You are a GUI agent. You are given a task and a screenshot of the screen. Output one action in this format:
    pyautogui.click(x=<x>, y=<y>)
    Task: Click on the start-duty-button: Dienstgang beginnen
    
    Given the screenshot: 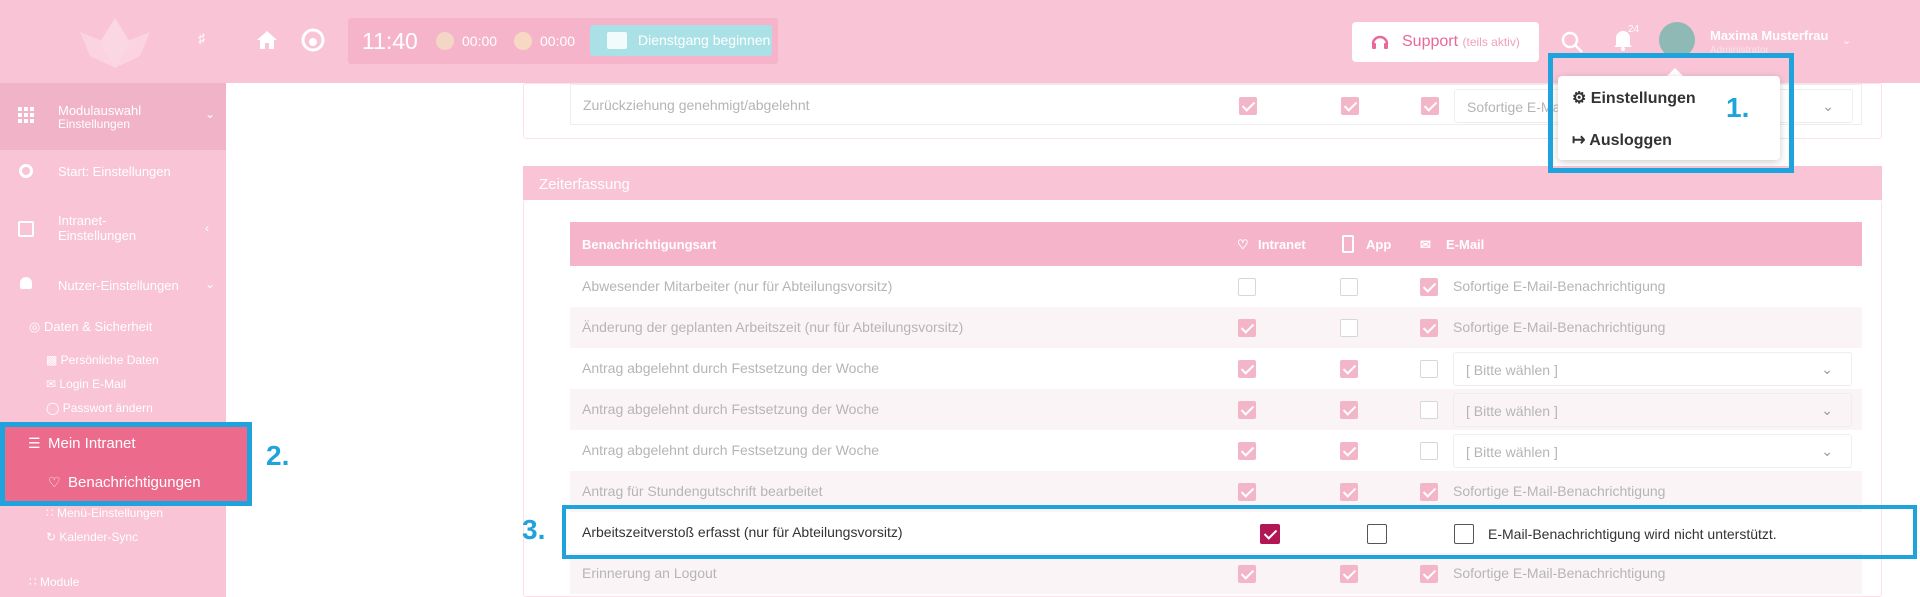 What is the action you would take?
    pyautogui.click(x=681, y=40)
    